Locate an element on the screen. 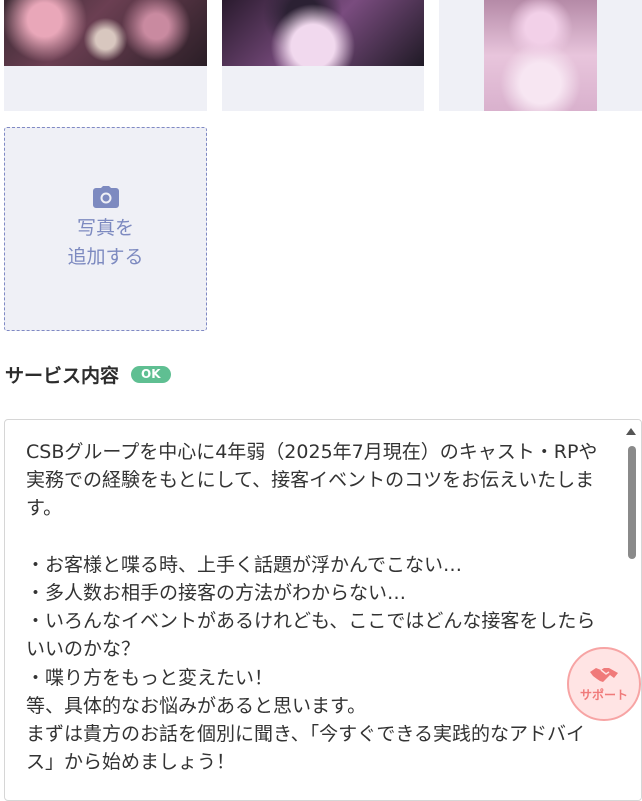 The width and height of the screenshot is (642, 801). service-title: サービス内容 is located at coordinates (62, 376).